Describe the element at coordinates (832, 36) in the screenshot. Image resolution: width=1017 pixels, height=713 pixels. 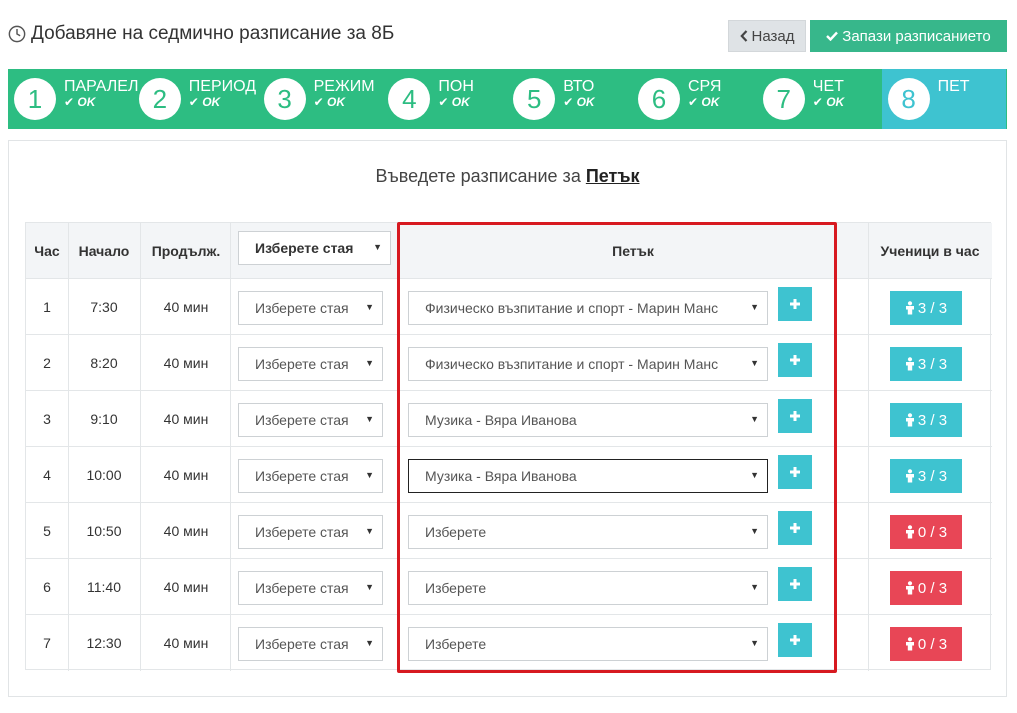
I see `check-icon` at that location.